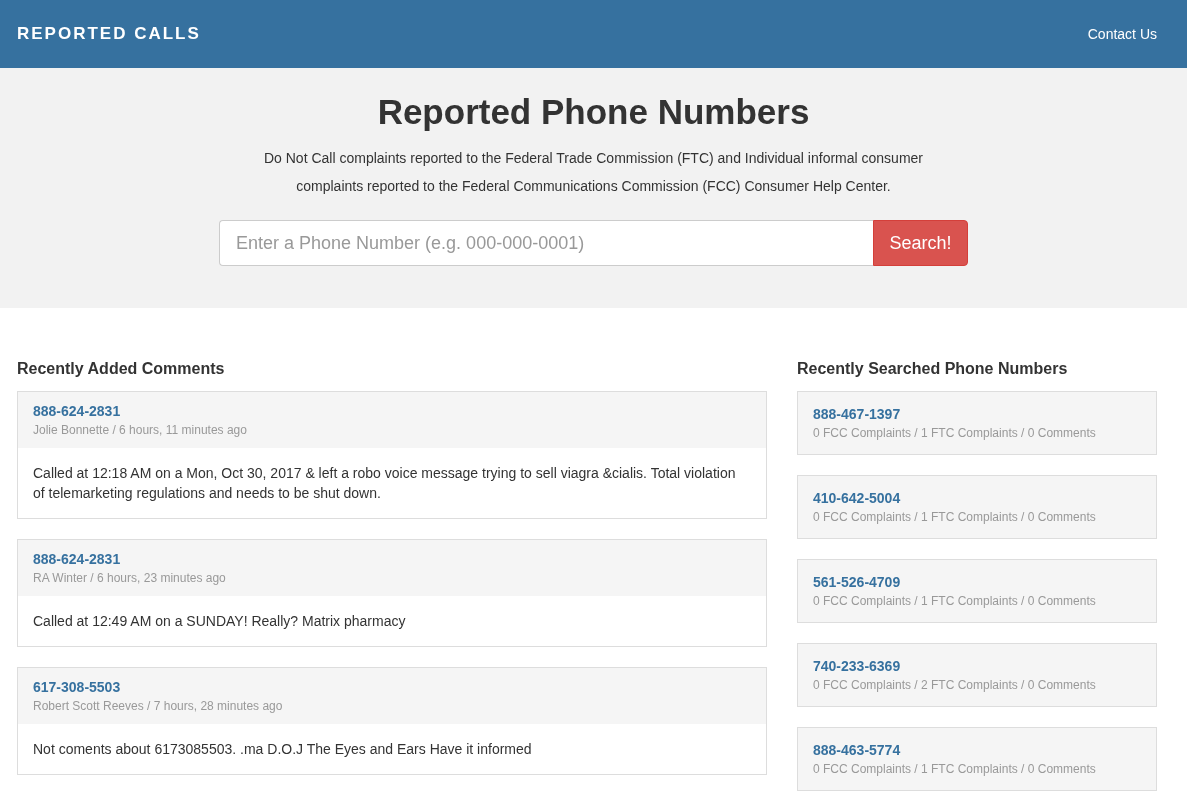  I want to click on comment-text: Called at 12:18 AM on a Mon, Oct 30, 2017 & left a robo voice message trying to sell viagra &cialis. Total violation of telemarketing regulations and needs to be shut down., so click(384, 483).